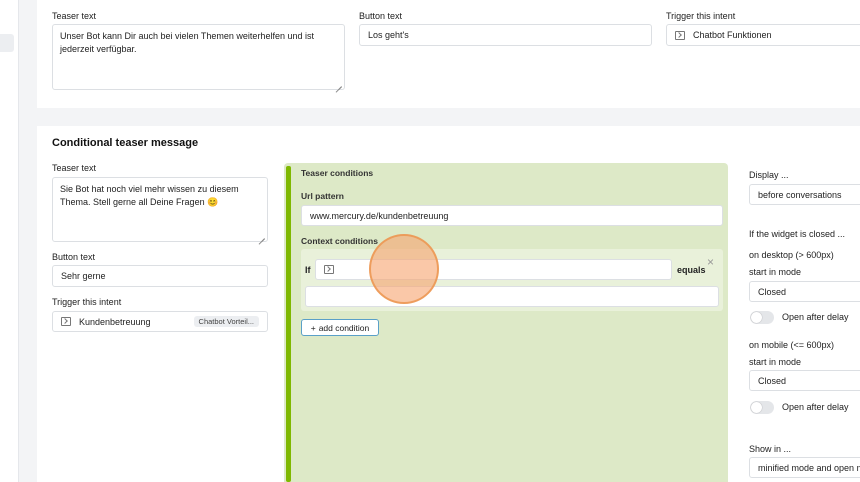 The width and height of the screenshot is (860, 482). I want to click on add-condition-label: add condition, so click(344, 327).